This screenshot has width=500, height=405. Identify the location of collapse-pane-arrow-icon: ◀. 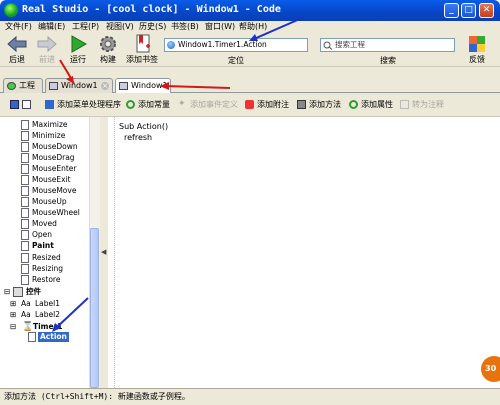
(103, 252).